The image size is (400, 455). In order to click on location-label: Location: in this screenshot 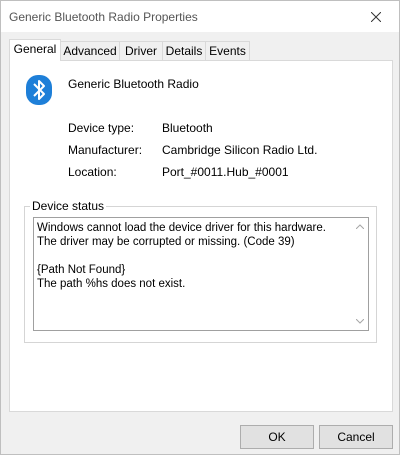, I will do `click(92, 172)`.